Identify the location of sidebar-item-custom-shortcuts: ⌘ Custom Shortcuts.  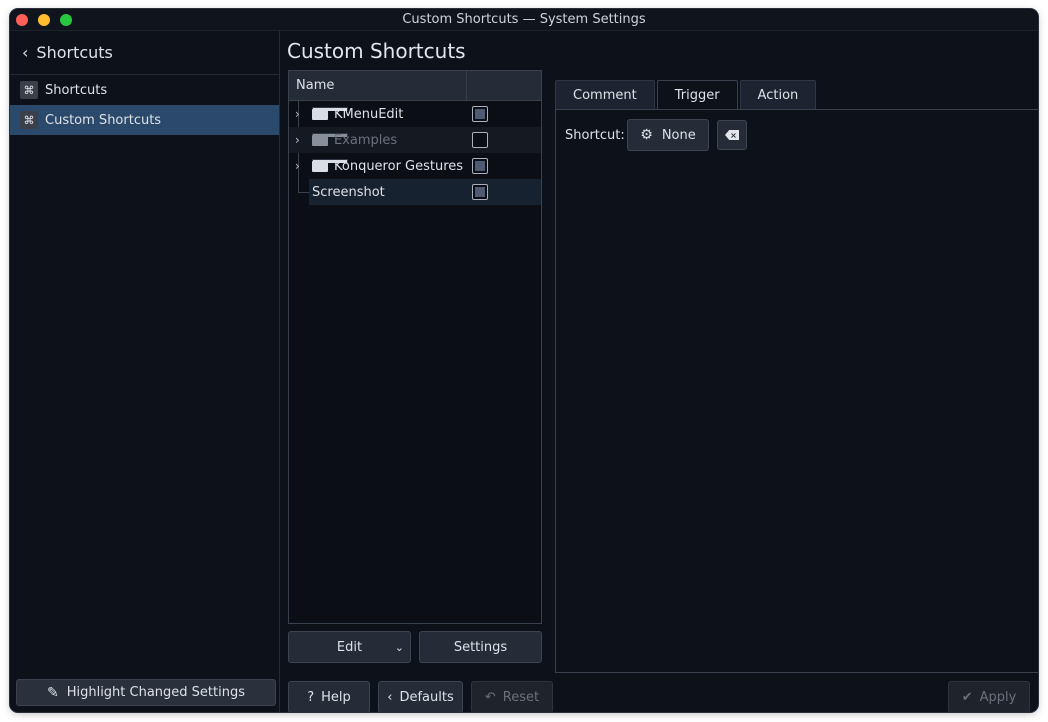
(144, 120).